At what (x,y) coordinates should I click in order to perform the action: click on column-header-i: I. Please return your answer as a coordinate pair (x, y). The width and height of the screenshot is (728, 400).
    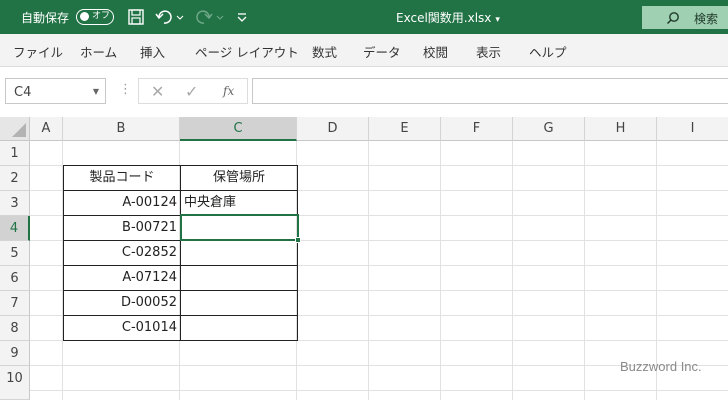
    Looking at the image, I should click on (692, 129).